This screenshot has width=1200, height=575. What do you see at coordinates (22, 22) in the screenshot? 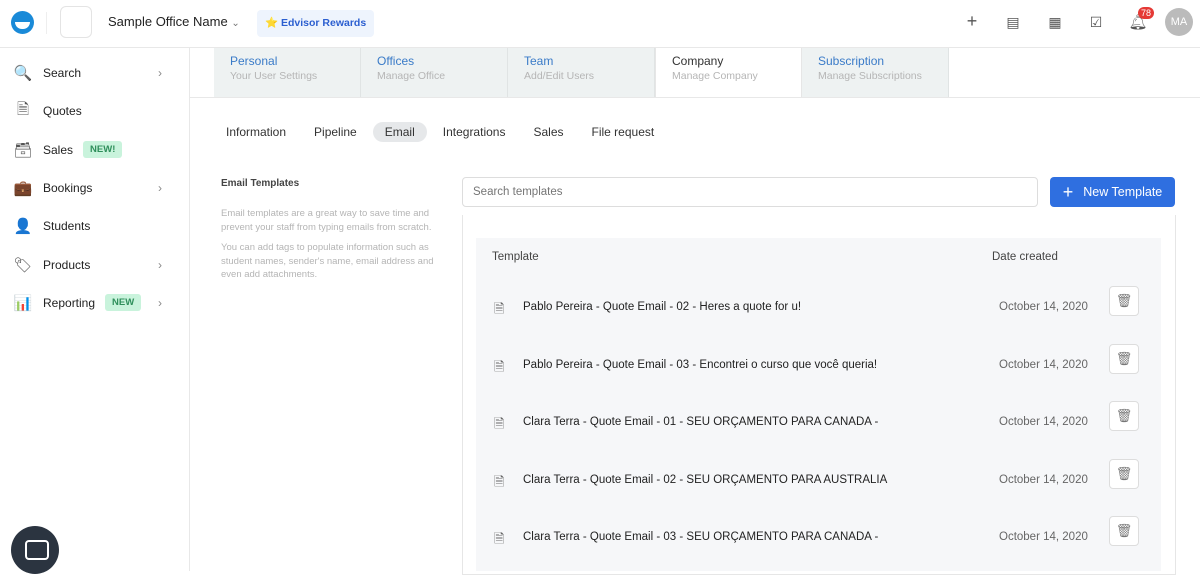
I see `app-logo` at bounding box center [22, 22].